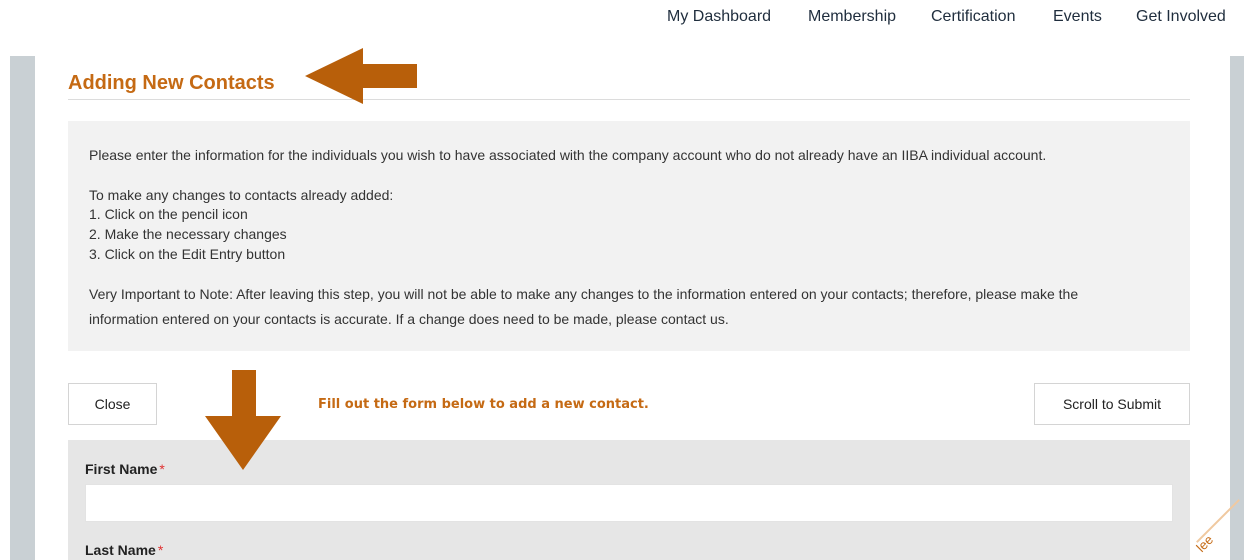 The image size is (1244, 560). Describe the element at coordinates (1181, 17) in the screenshot. I see `nav-link-get-involved: Get Involved` at that location.